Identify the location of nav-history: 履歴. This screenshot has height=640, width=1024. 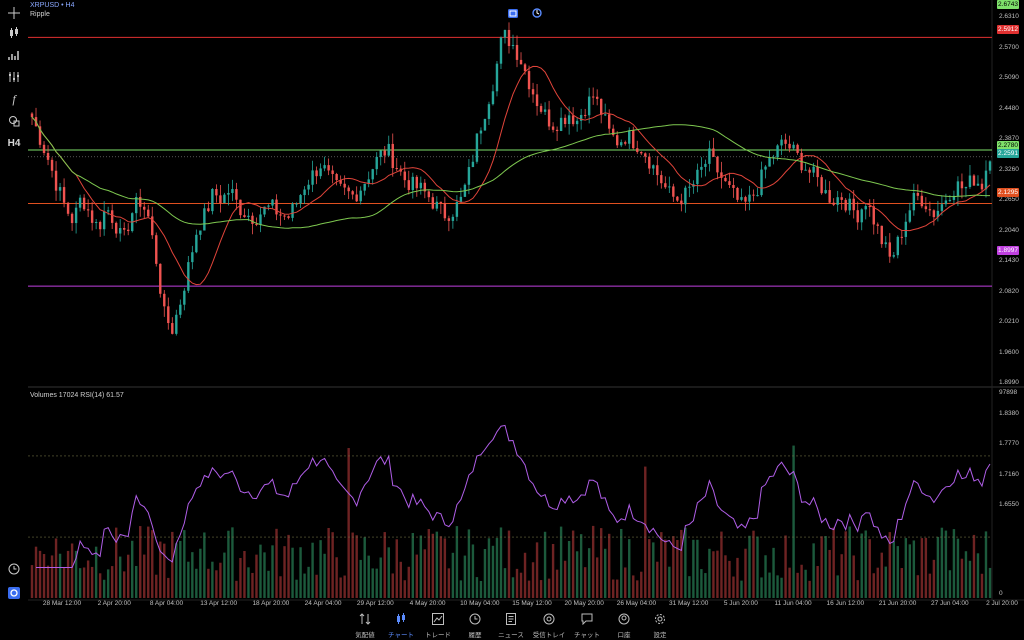
(475, 625).